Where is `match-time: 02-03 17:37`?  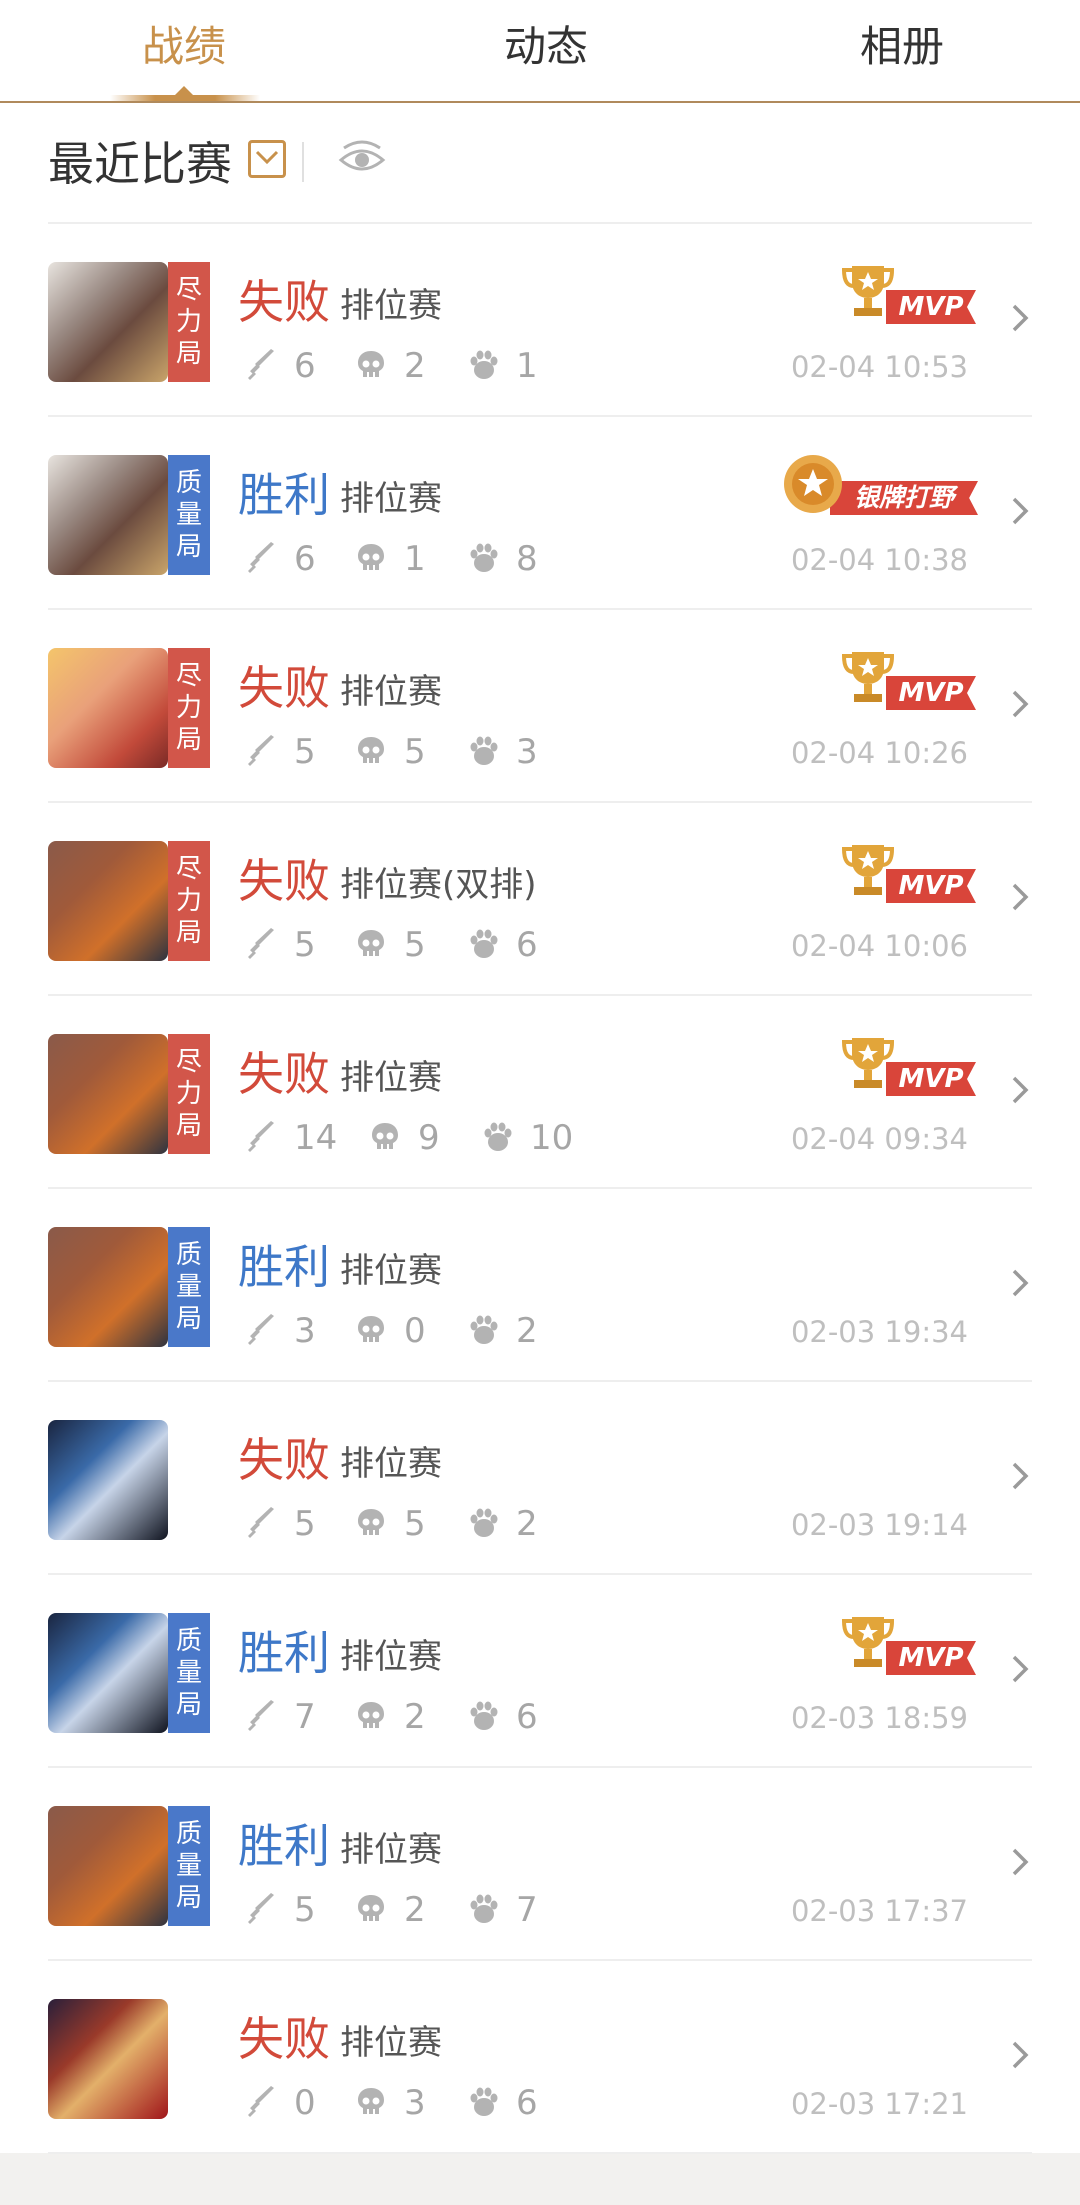 match-time: 02-03 17:37 is located at coordinates (879, 1911).